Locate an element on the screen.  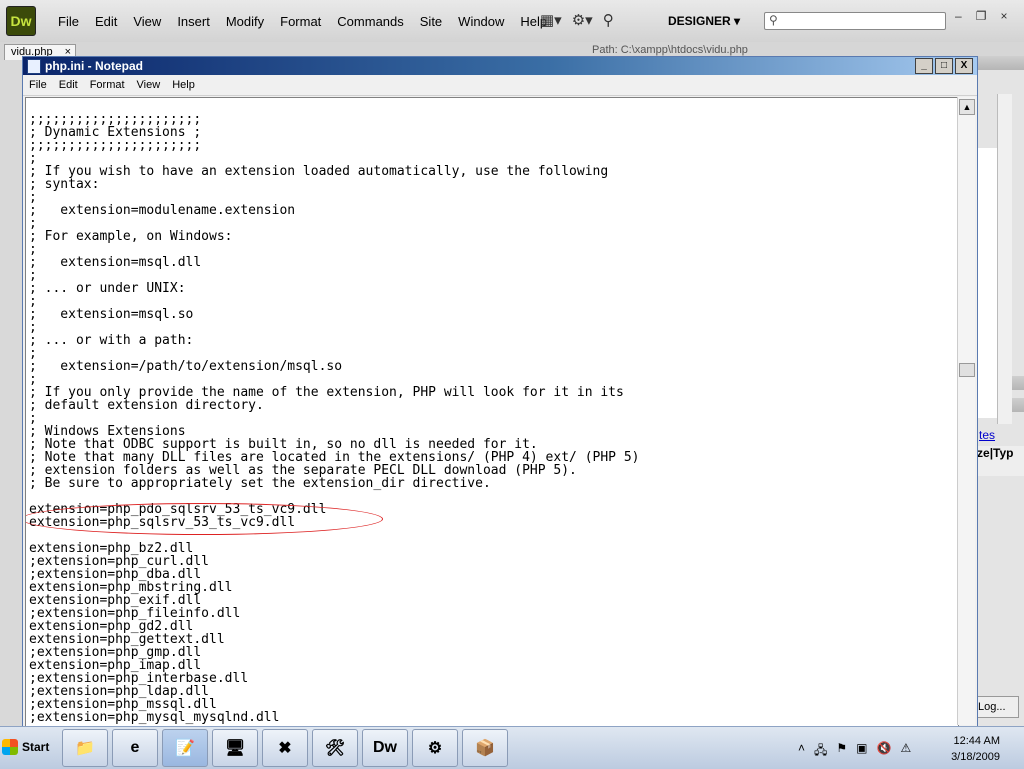
windows-logo-icon is located at coordinates (10, 747).